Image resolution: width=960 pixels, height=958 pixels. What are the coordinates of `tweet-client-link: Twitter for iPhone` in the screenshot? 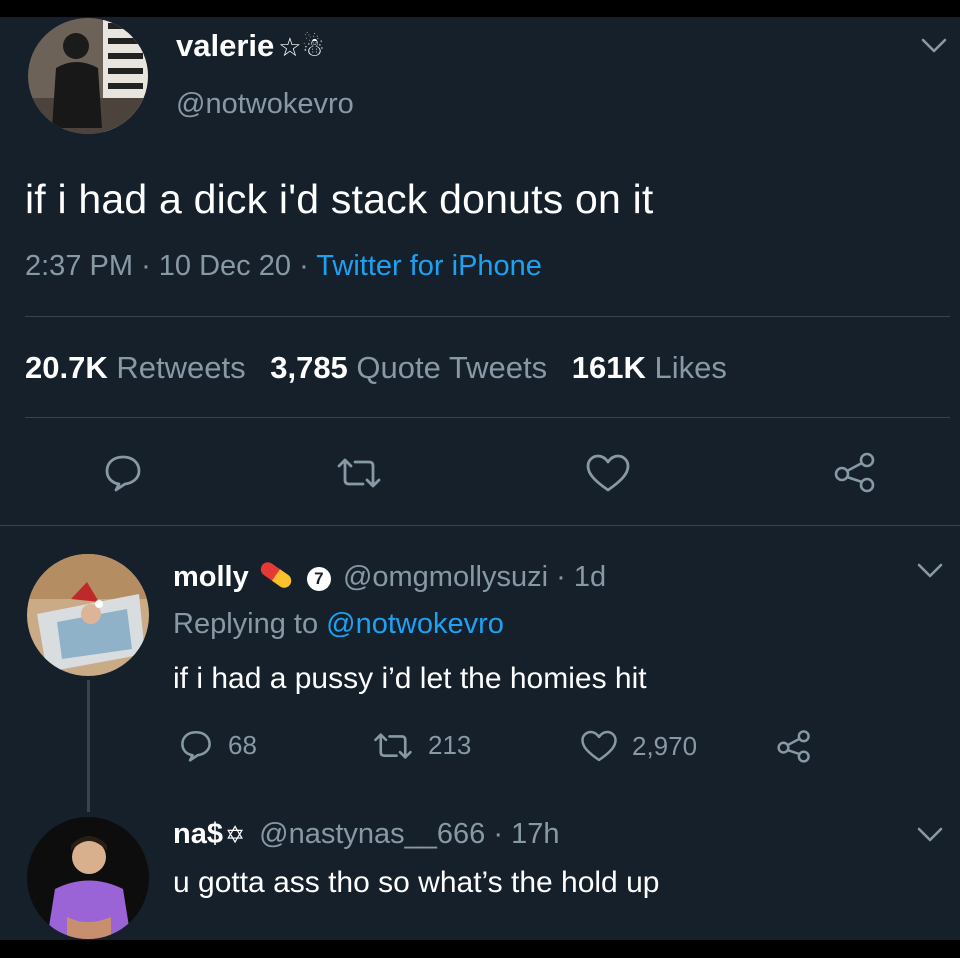 It's located at (429, 266).